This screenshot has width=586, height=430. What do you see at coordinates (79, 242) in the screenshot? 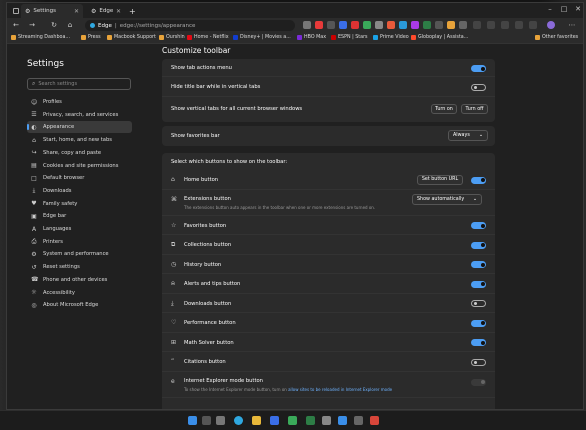
I see `sidebar-item-printers: ⎙ Printers` at bounding box center [79, 242].